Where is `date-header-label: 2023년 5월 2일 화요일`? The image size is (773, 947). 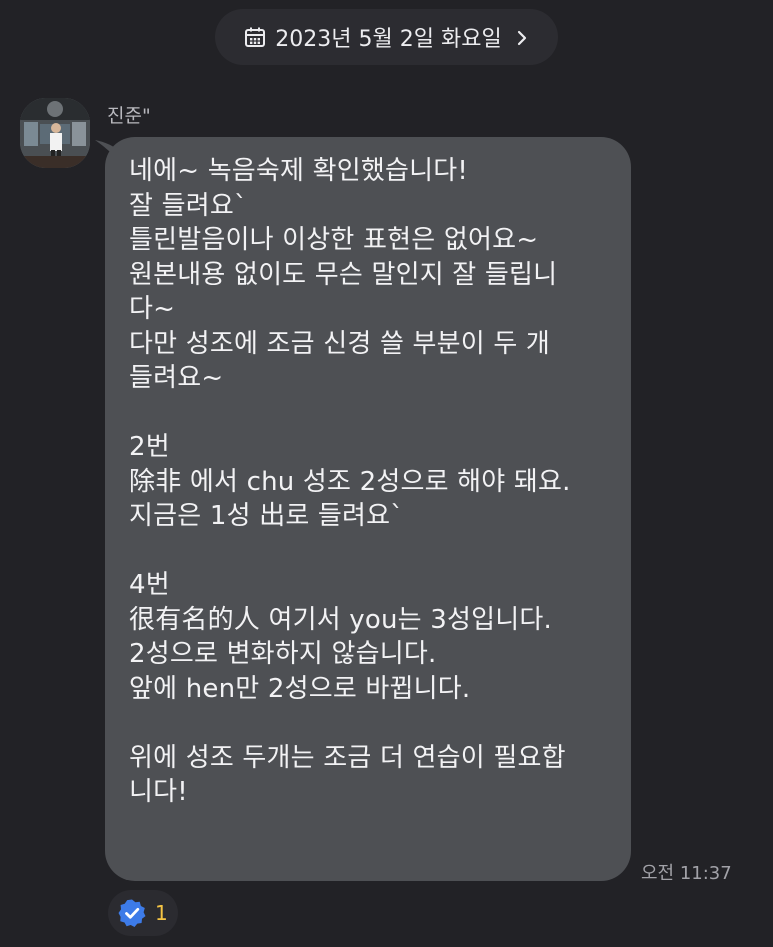 date-header-label: 2023년 5월 2일 화요일 is located at coordinates (388, 39).